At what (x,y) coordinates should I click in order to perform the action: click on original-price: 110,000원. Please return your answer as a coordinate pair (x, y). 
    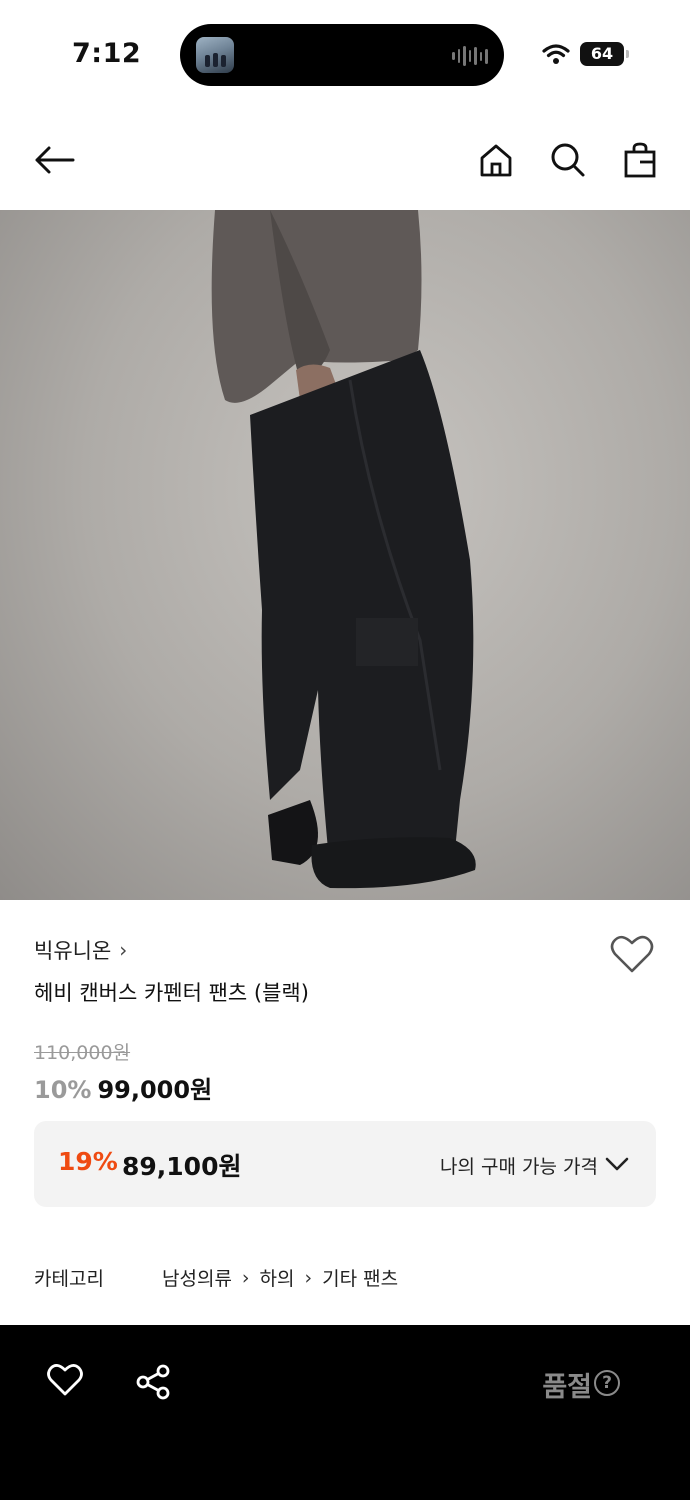
    Looking at the image, I should click on (82, 1053).